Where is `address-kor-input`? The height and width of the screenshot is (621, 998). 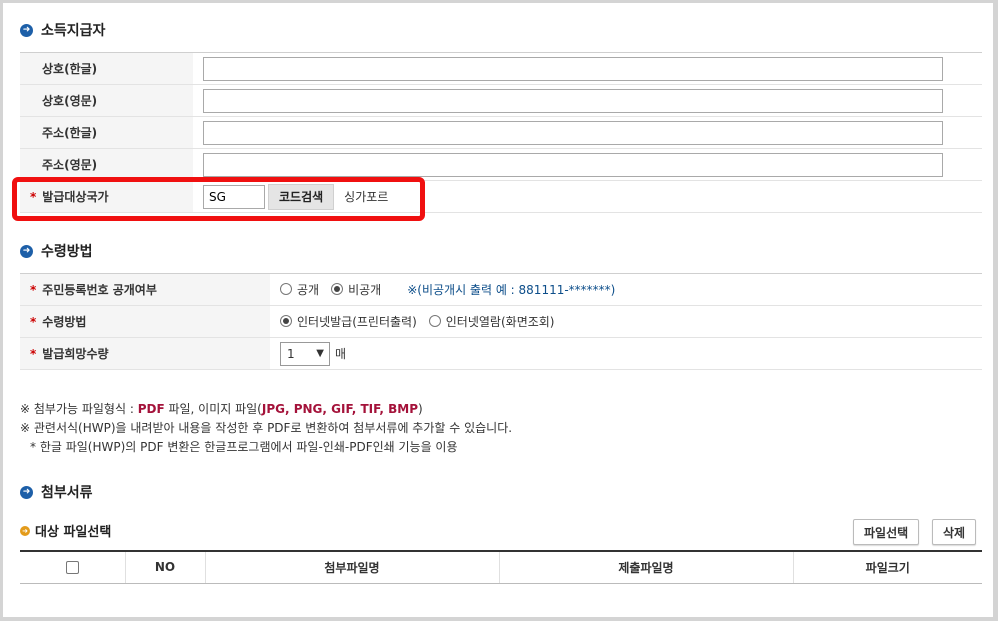 address-kor-input is located at coordinates (573, 132).